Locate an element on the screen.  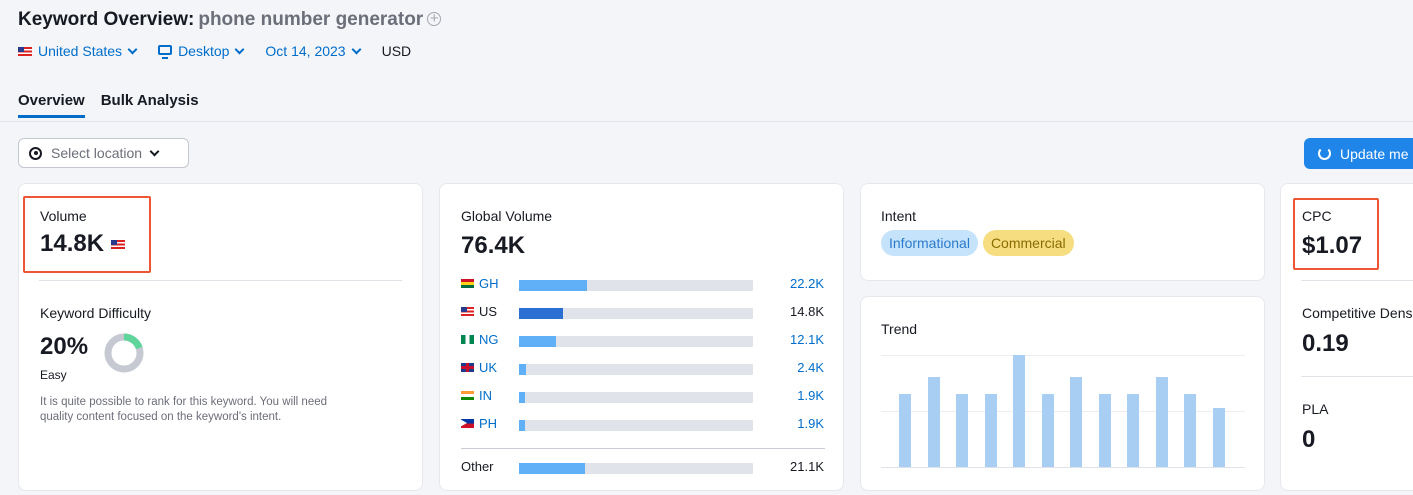
desktop-icon is located at coordinates (165, 51).